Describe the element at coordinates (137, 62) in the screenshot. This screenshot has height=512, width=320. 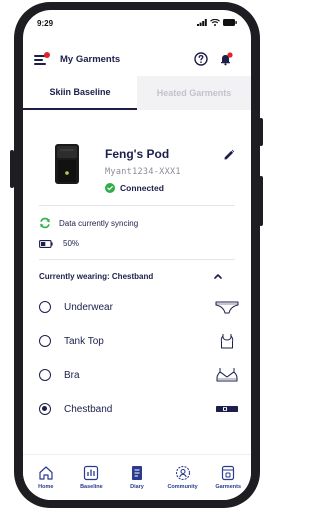
I see `app-header: My Garments` at that location.